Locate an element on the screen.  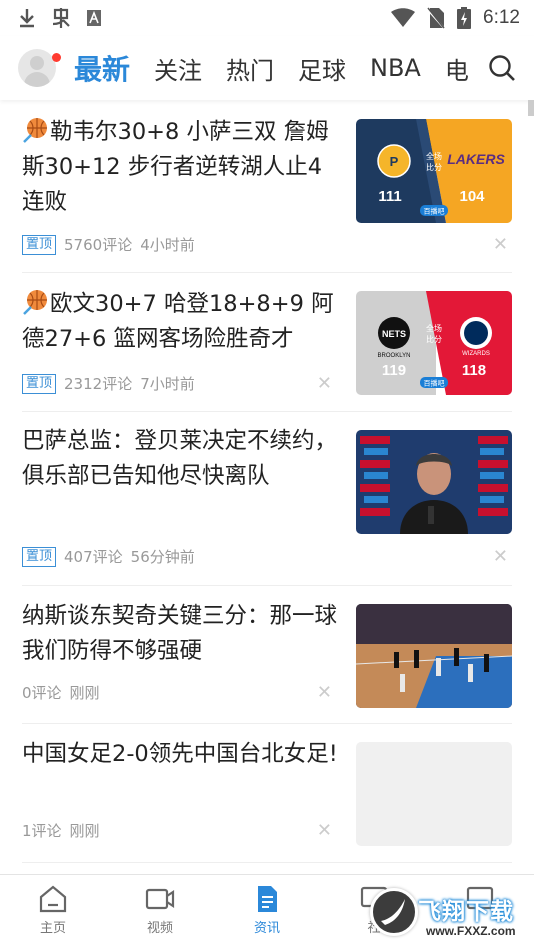
tab-nba: NBA is located at coordinates (395, 68).